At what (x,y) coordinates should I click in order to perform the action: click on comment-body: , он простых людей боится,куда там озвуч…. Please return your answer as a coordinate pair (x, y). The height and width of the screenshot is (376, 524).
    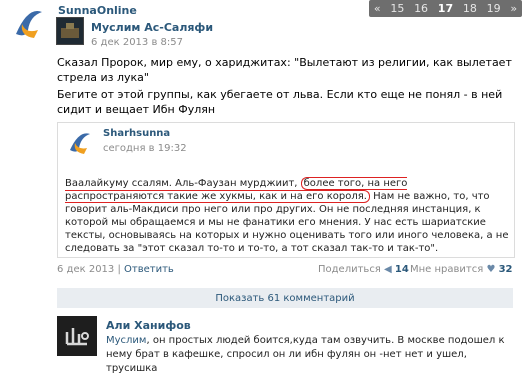
    Looking at the image, I should click on (305, 354).